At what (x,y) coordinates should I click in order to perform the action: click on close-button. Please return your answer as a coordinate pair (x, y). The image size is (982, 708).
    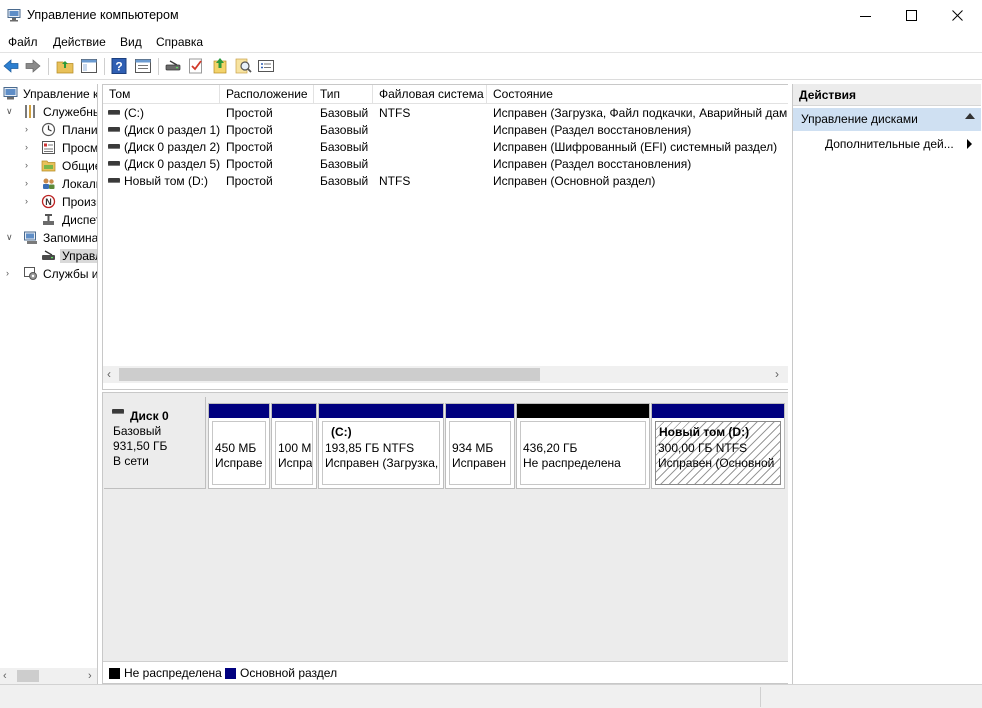
    Looking at the image, I should click on (958, 15).